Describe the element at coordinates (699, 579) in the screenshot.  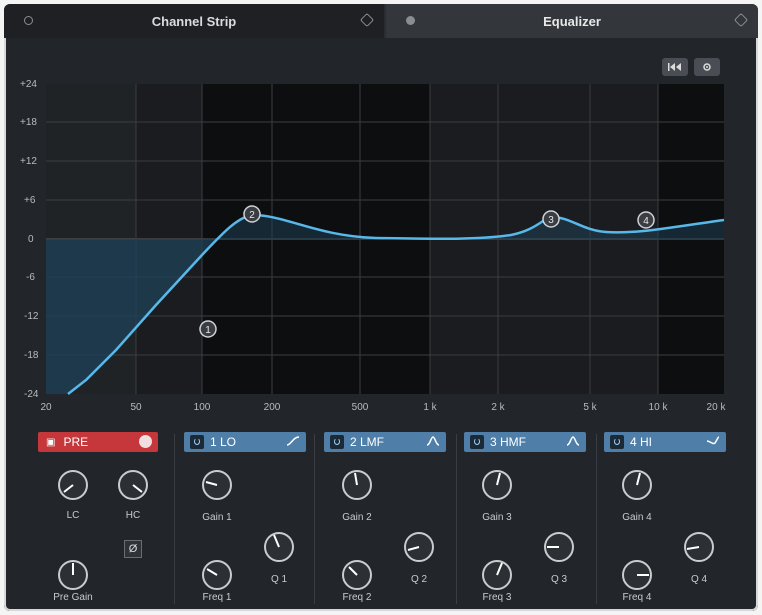
I see `q-label: Q 4` at that location.